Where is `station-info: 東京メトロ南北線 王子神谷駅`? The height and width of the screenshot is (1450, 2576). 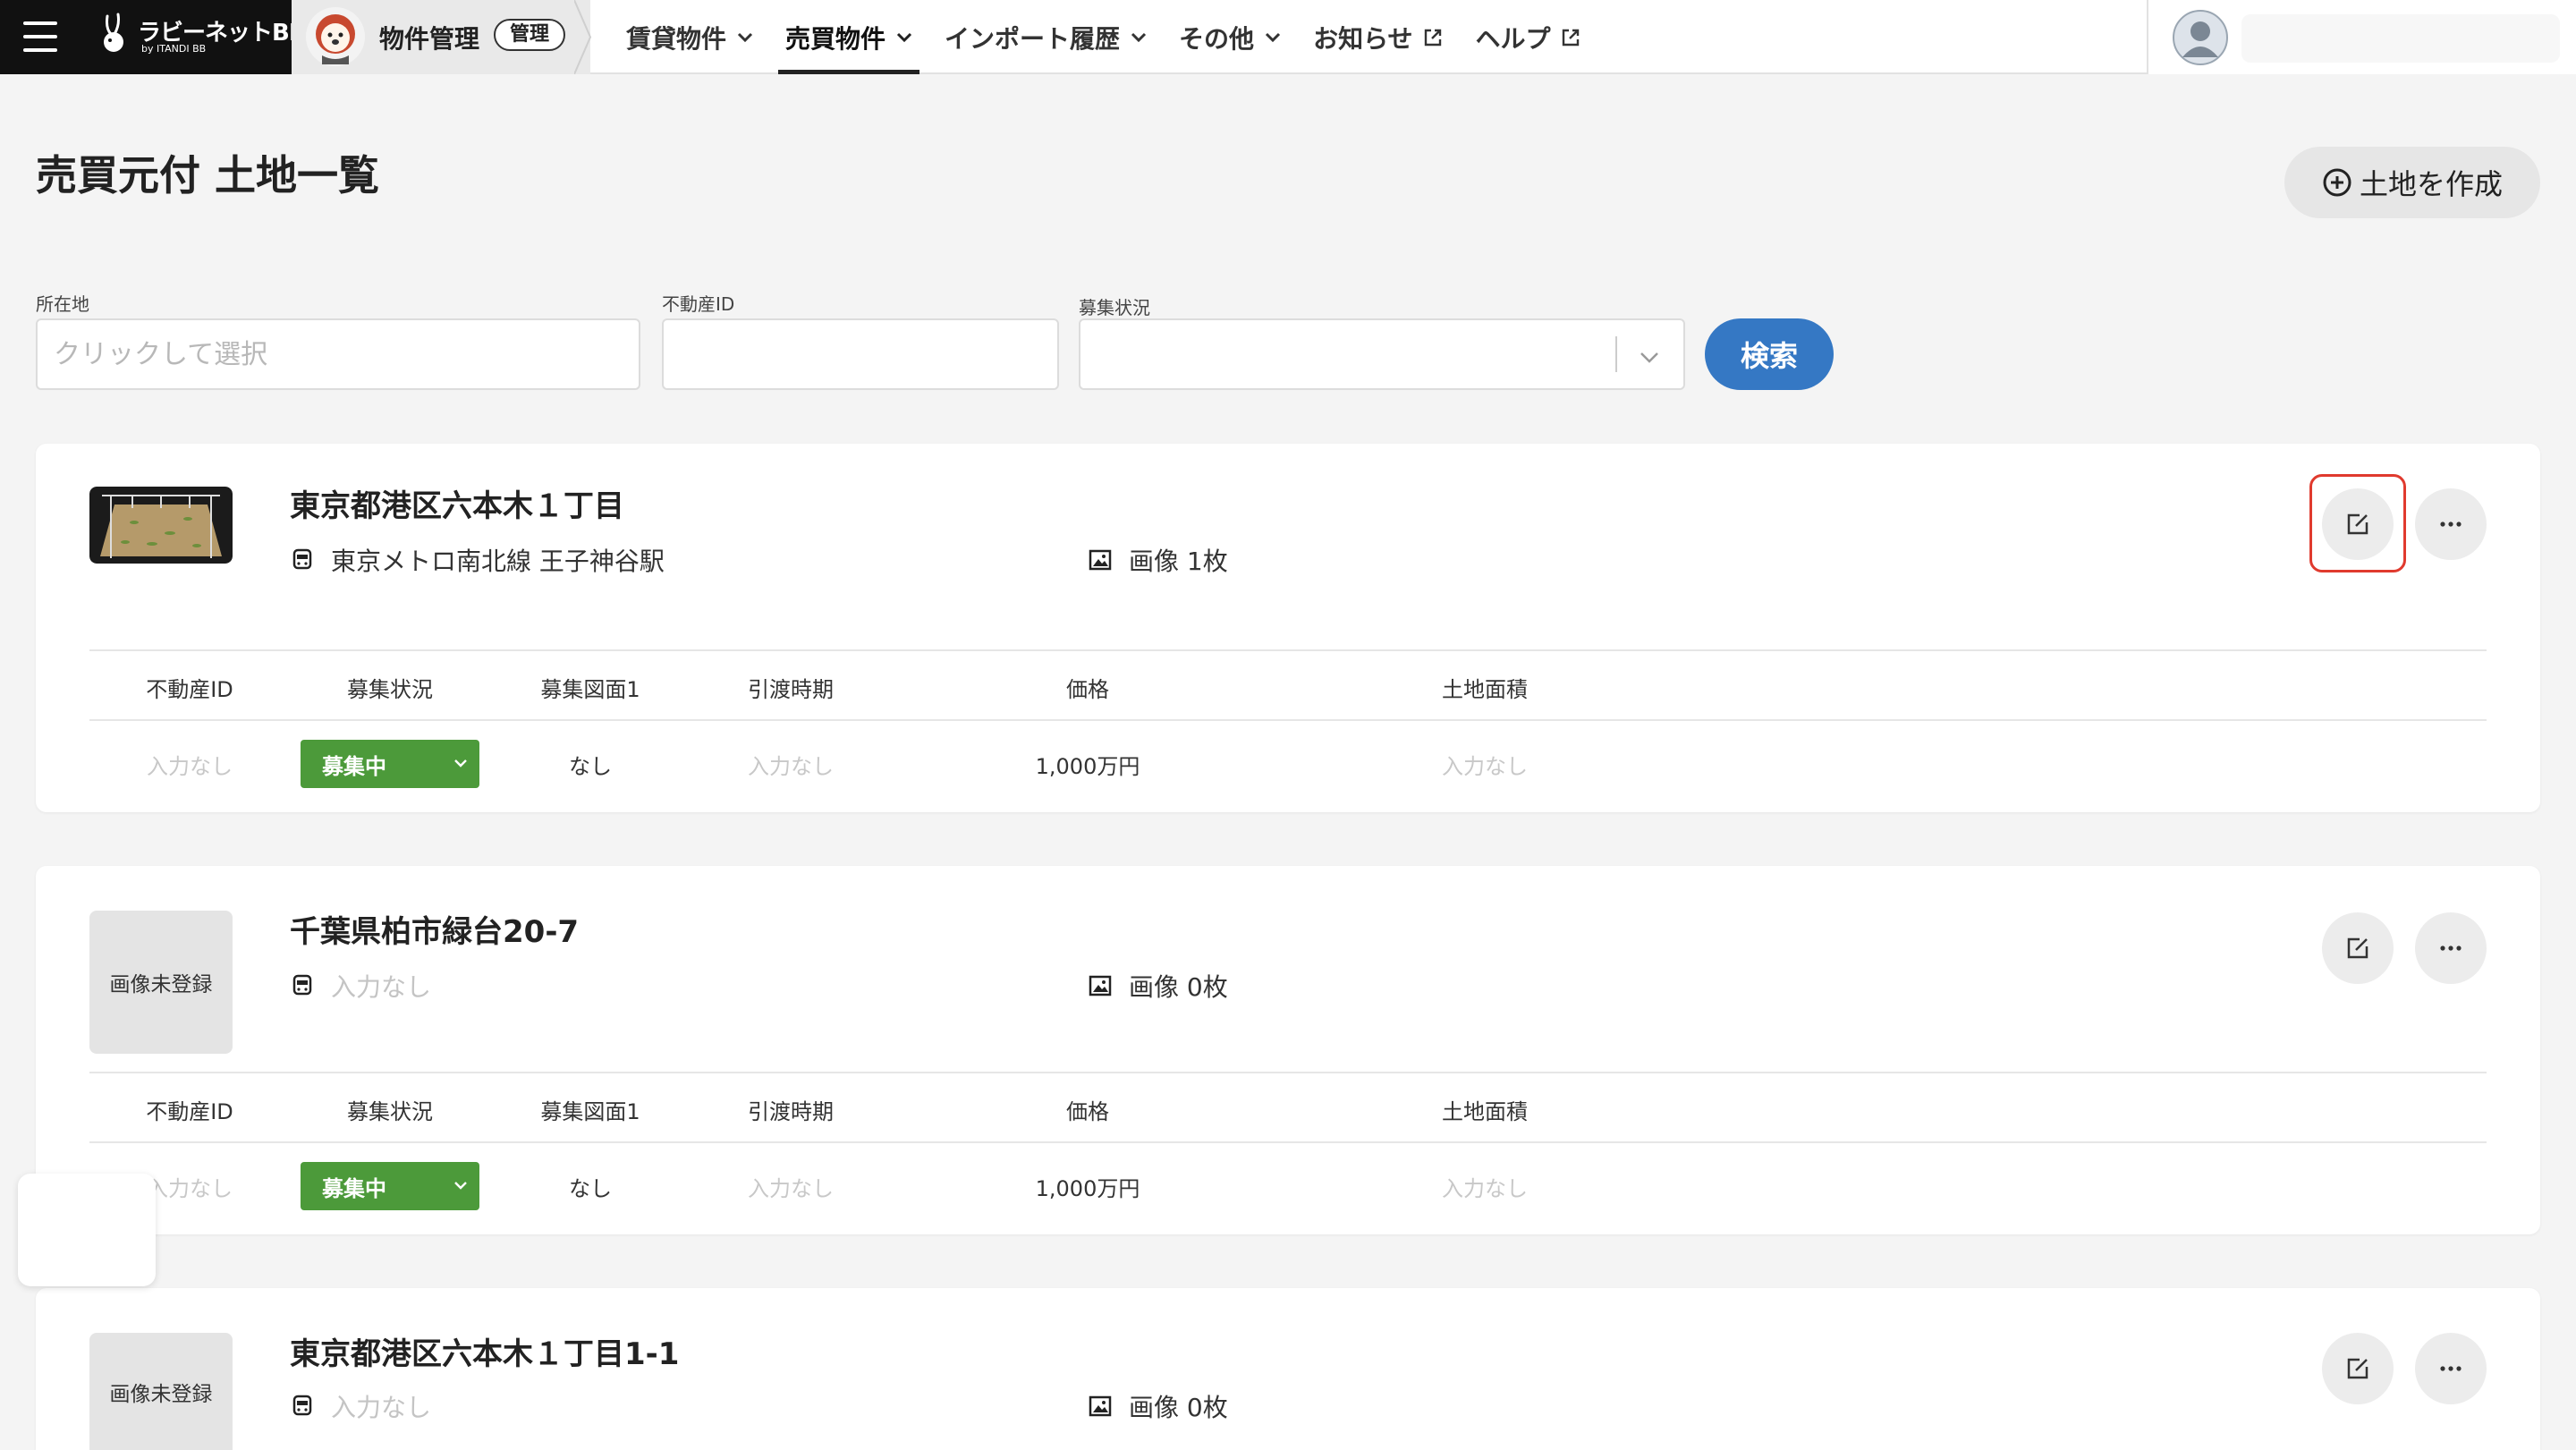 station-info: 東京メトロ南北線 王子神谷駅 is located at coordinates (477, 560).